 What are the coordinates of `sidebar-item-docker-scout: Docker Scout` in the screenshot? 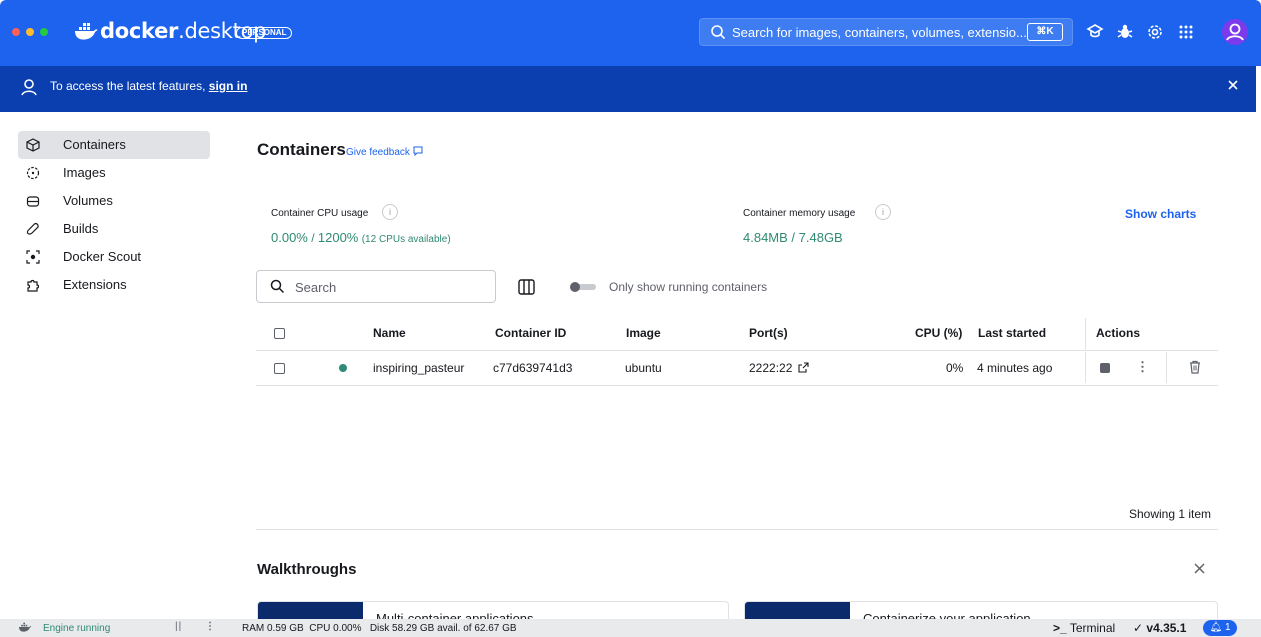 It's located at (114, 257).